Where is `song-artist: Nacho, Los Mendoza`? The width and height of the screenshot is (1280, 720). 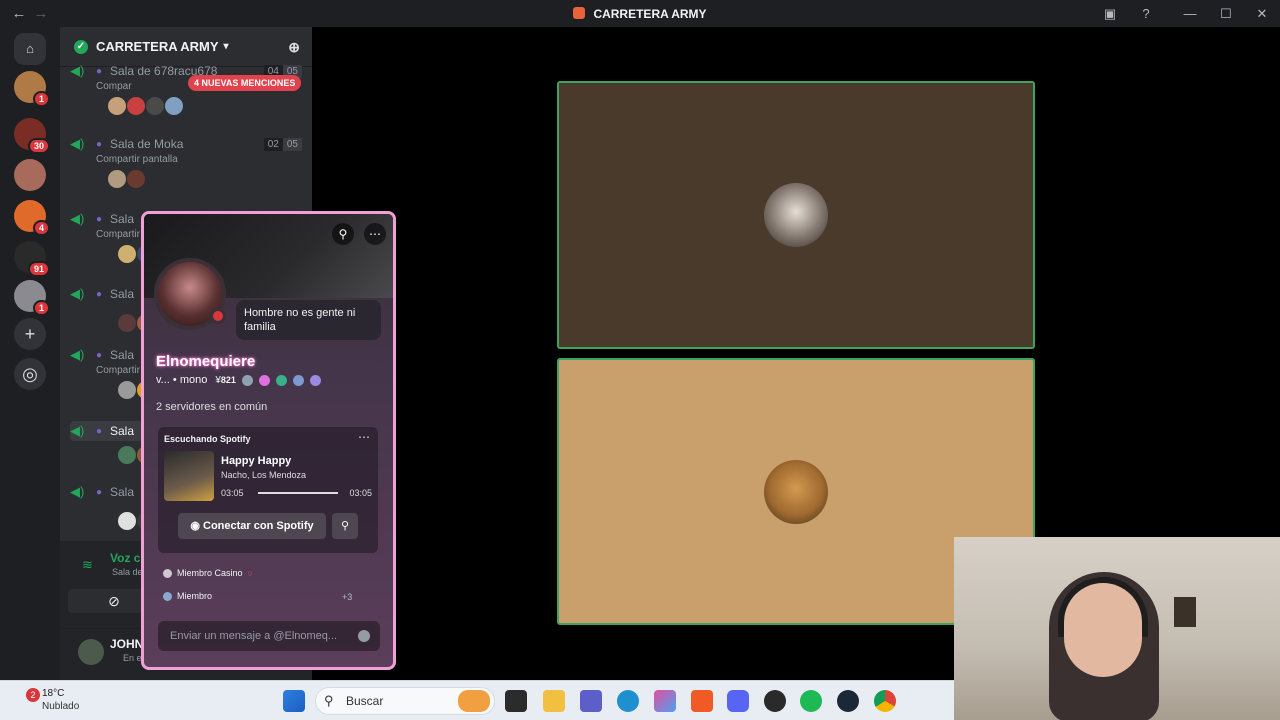
song-artist: Nacho, Los Mendoza is located at coordinates (264, 475).